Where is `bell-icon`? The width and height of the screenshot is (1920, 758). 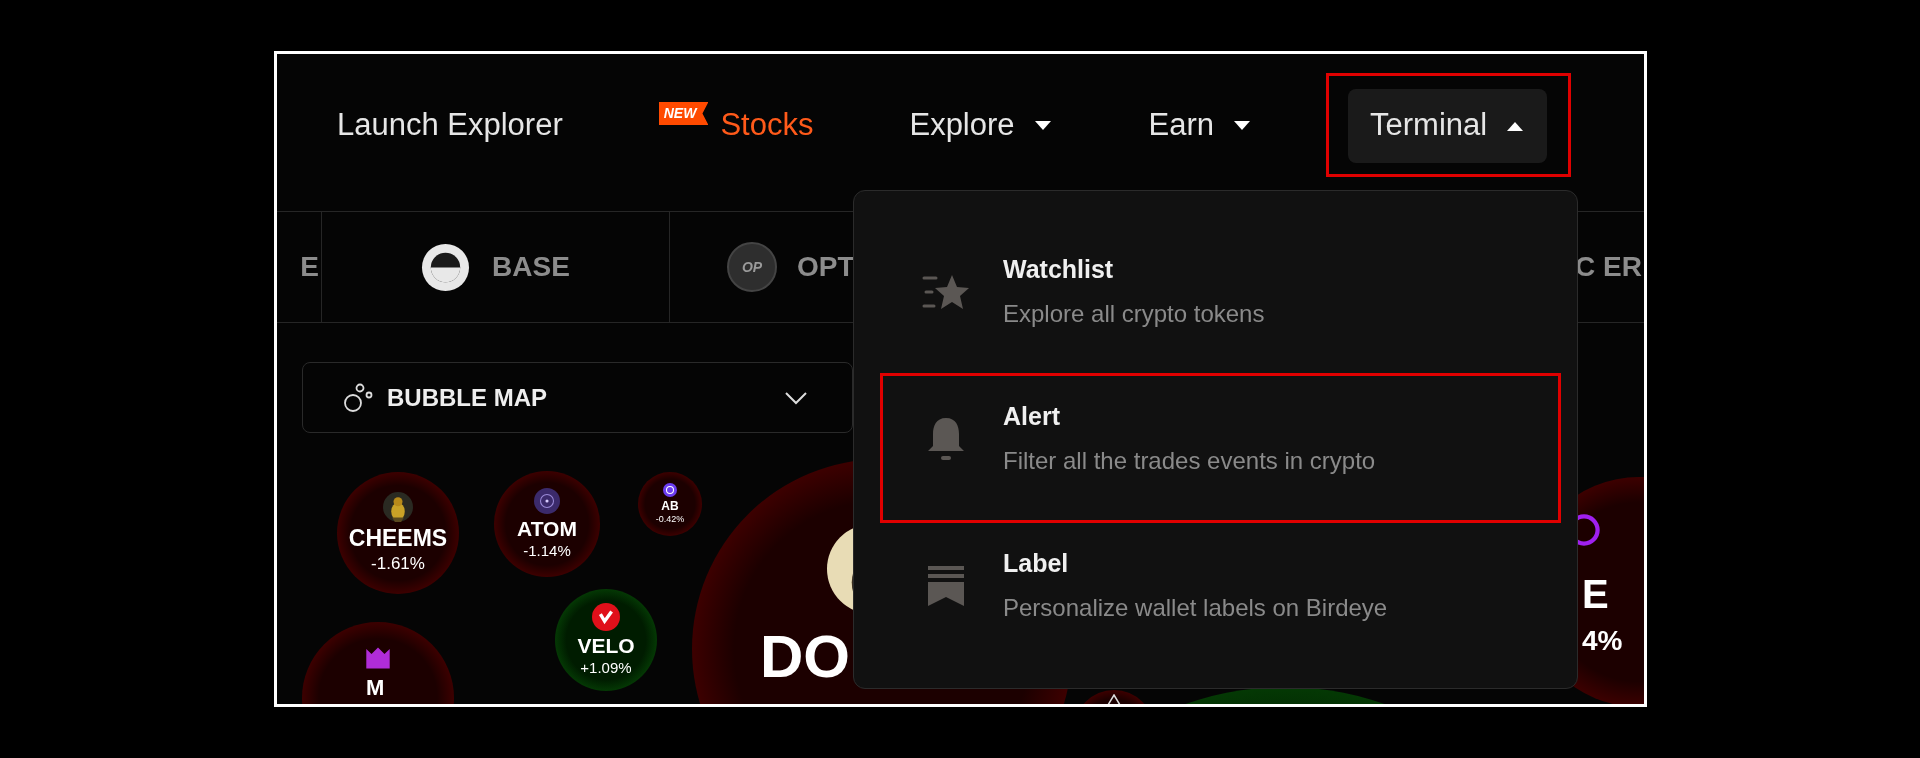 bell-icon is located at coordinates (946, 438).